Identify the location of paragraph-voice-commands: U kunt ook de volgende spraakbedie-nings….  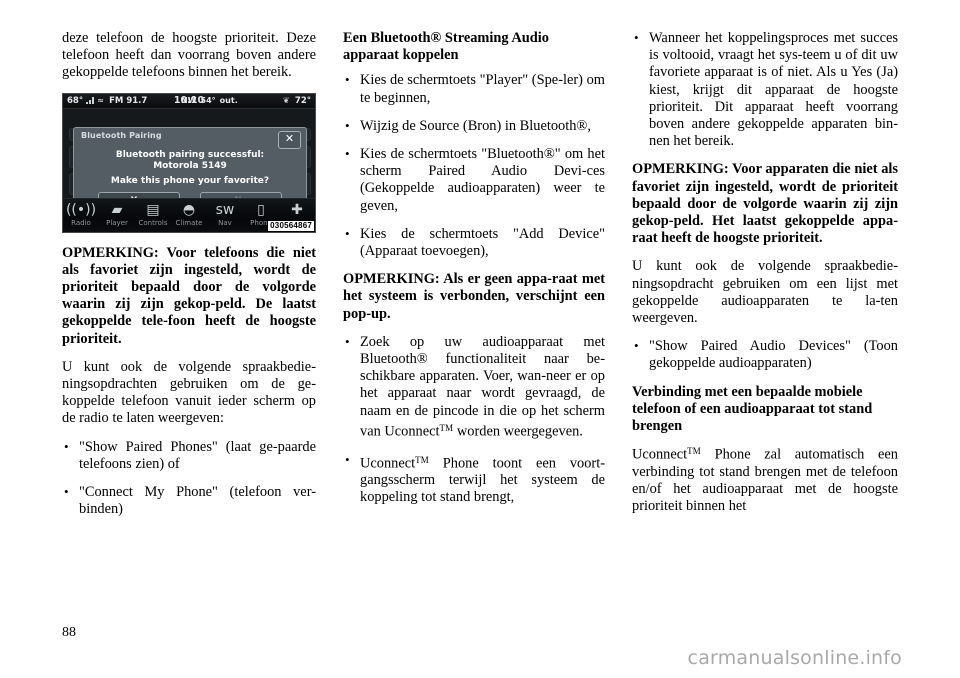
(189, 392).